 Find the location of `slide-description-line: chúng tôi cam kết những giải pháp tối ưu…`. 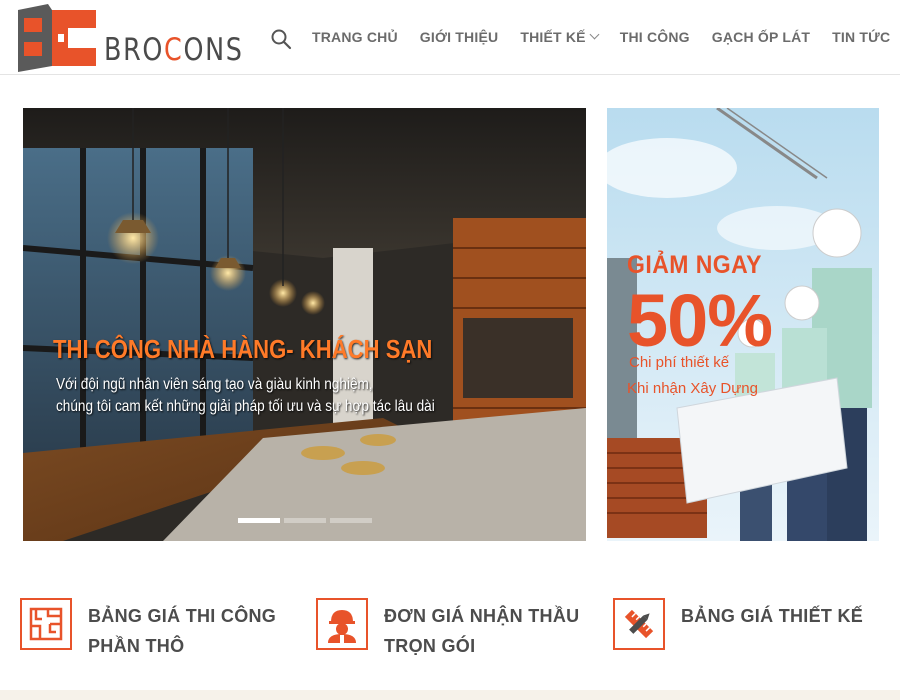

slide-description-line: chúng tôi cam kết những giải pháp tối ưu… is located at coordinates (245, 406).